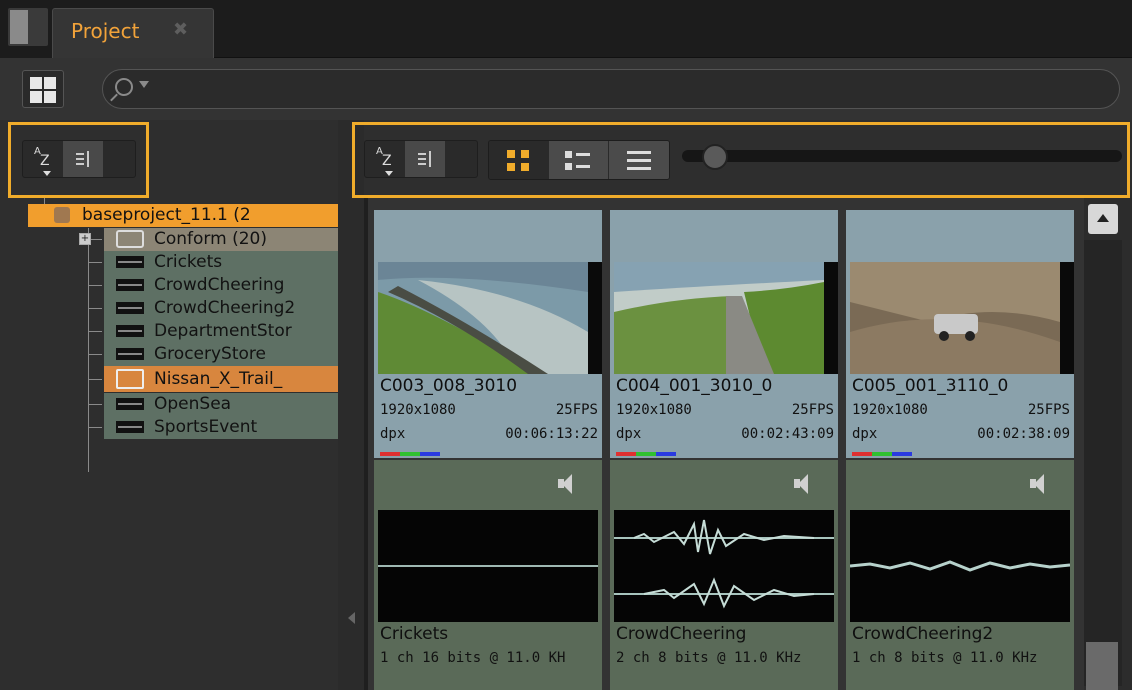 Image resolution: width=1132 pixels, height=690 pixels. Describe the element at coordinates (221, 331) in the screenshot. I see `bin-item-departmentstore: DepartmentStor` at that location.